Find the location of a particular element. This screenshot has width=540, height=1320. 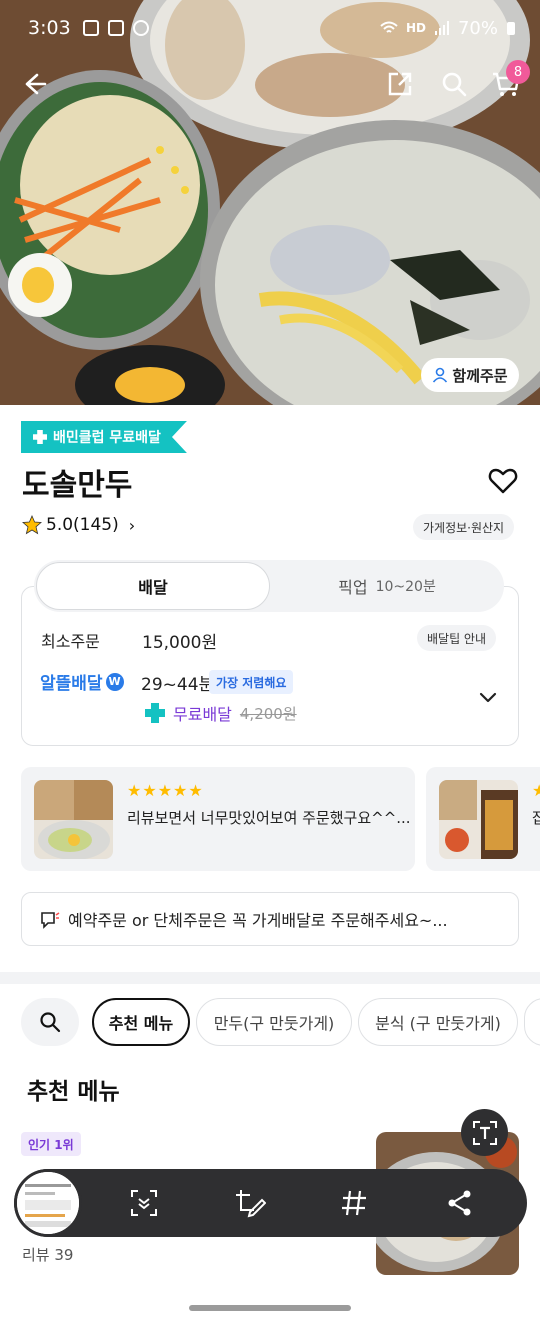

recommended-section-title: 추천 메뉴 is located at coordinates (73, 1092).